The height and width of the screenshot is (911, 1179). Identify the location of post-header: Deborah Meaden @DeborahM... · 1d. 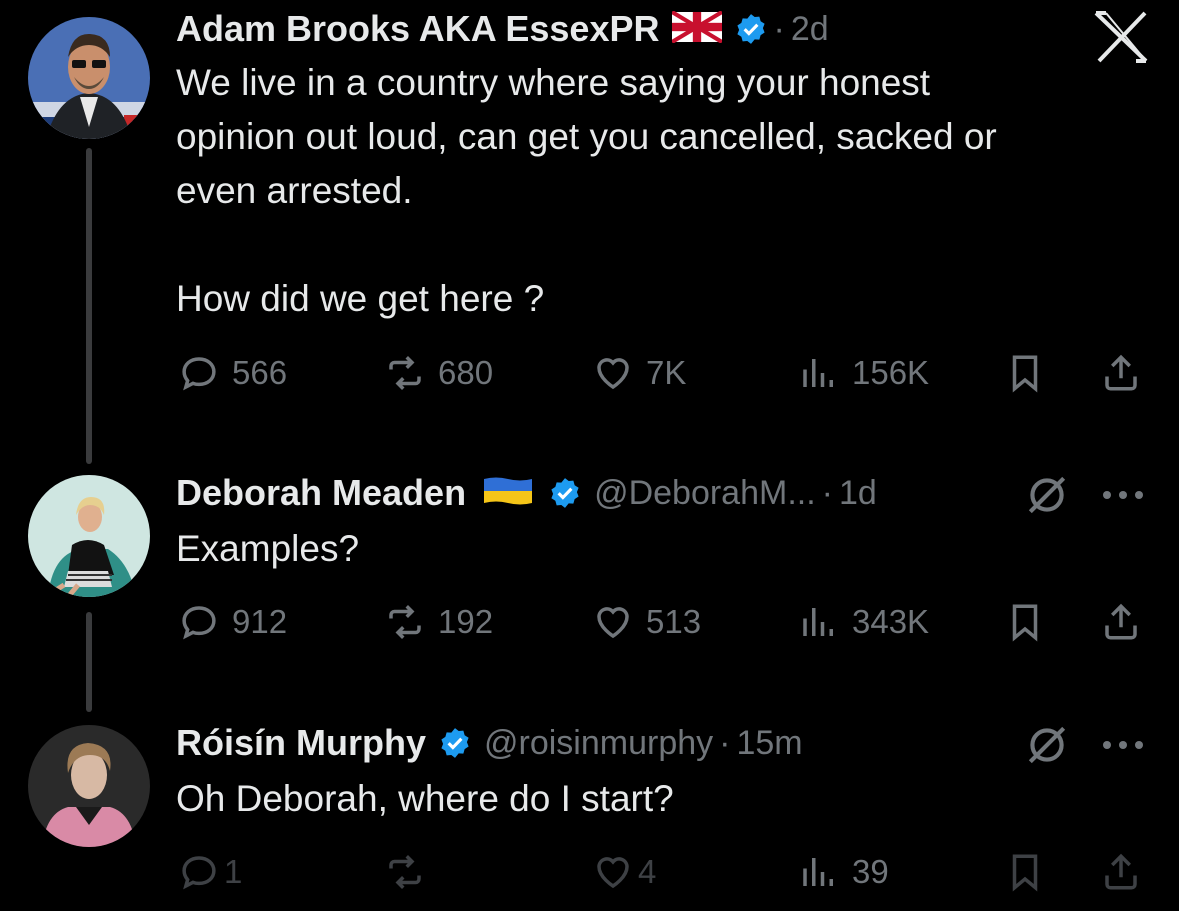
(526, 493).